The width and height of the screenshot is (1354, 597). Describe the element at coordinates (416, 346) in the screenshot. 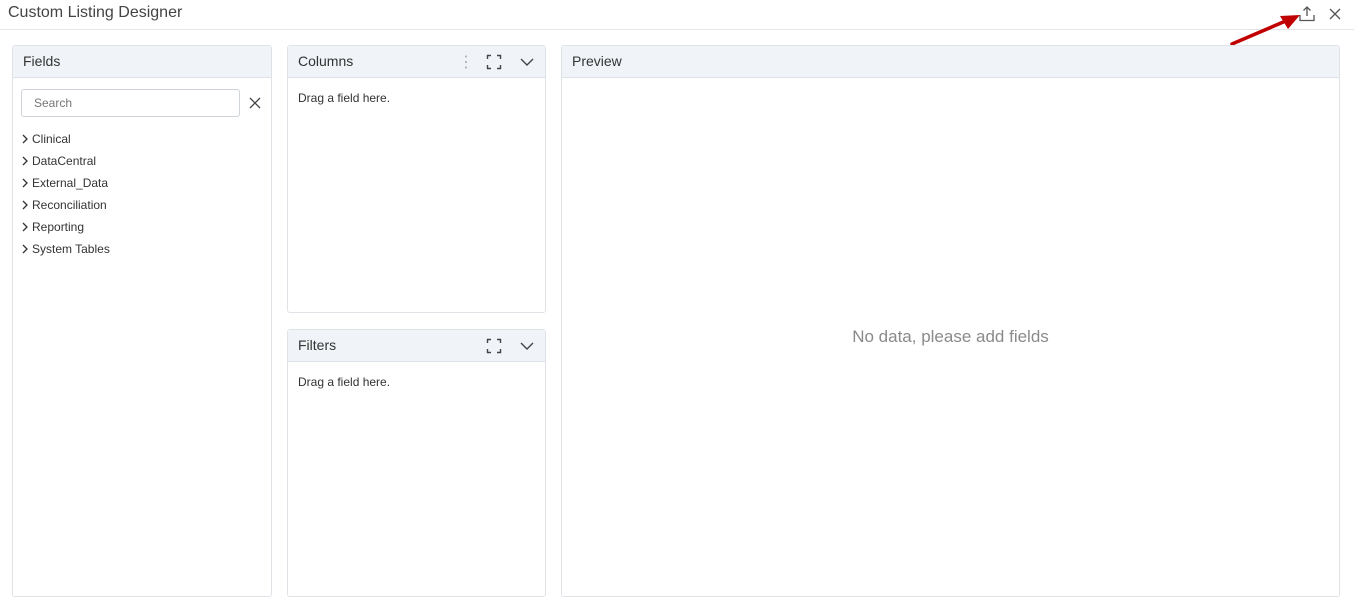

I see `filters-panel-header: Filters` at that location.